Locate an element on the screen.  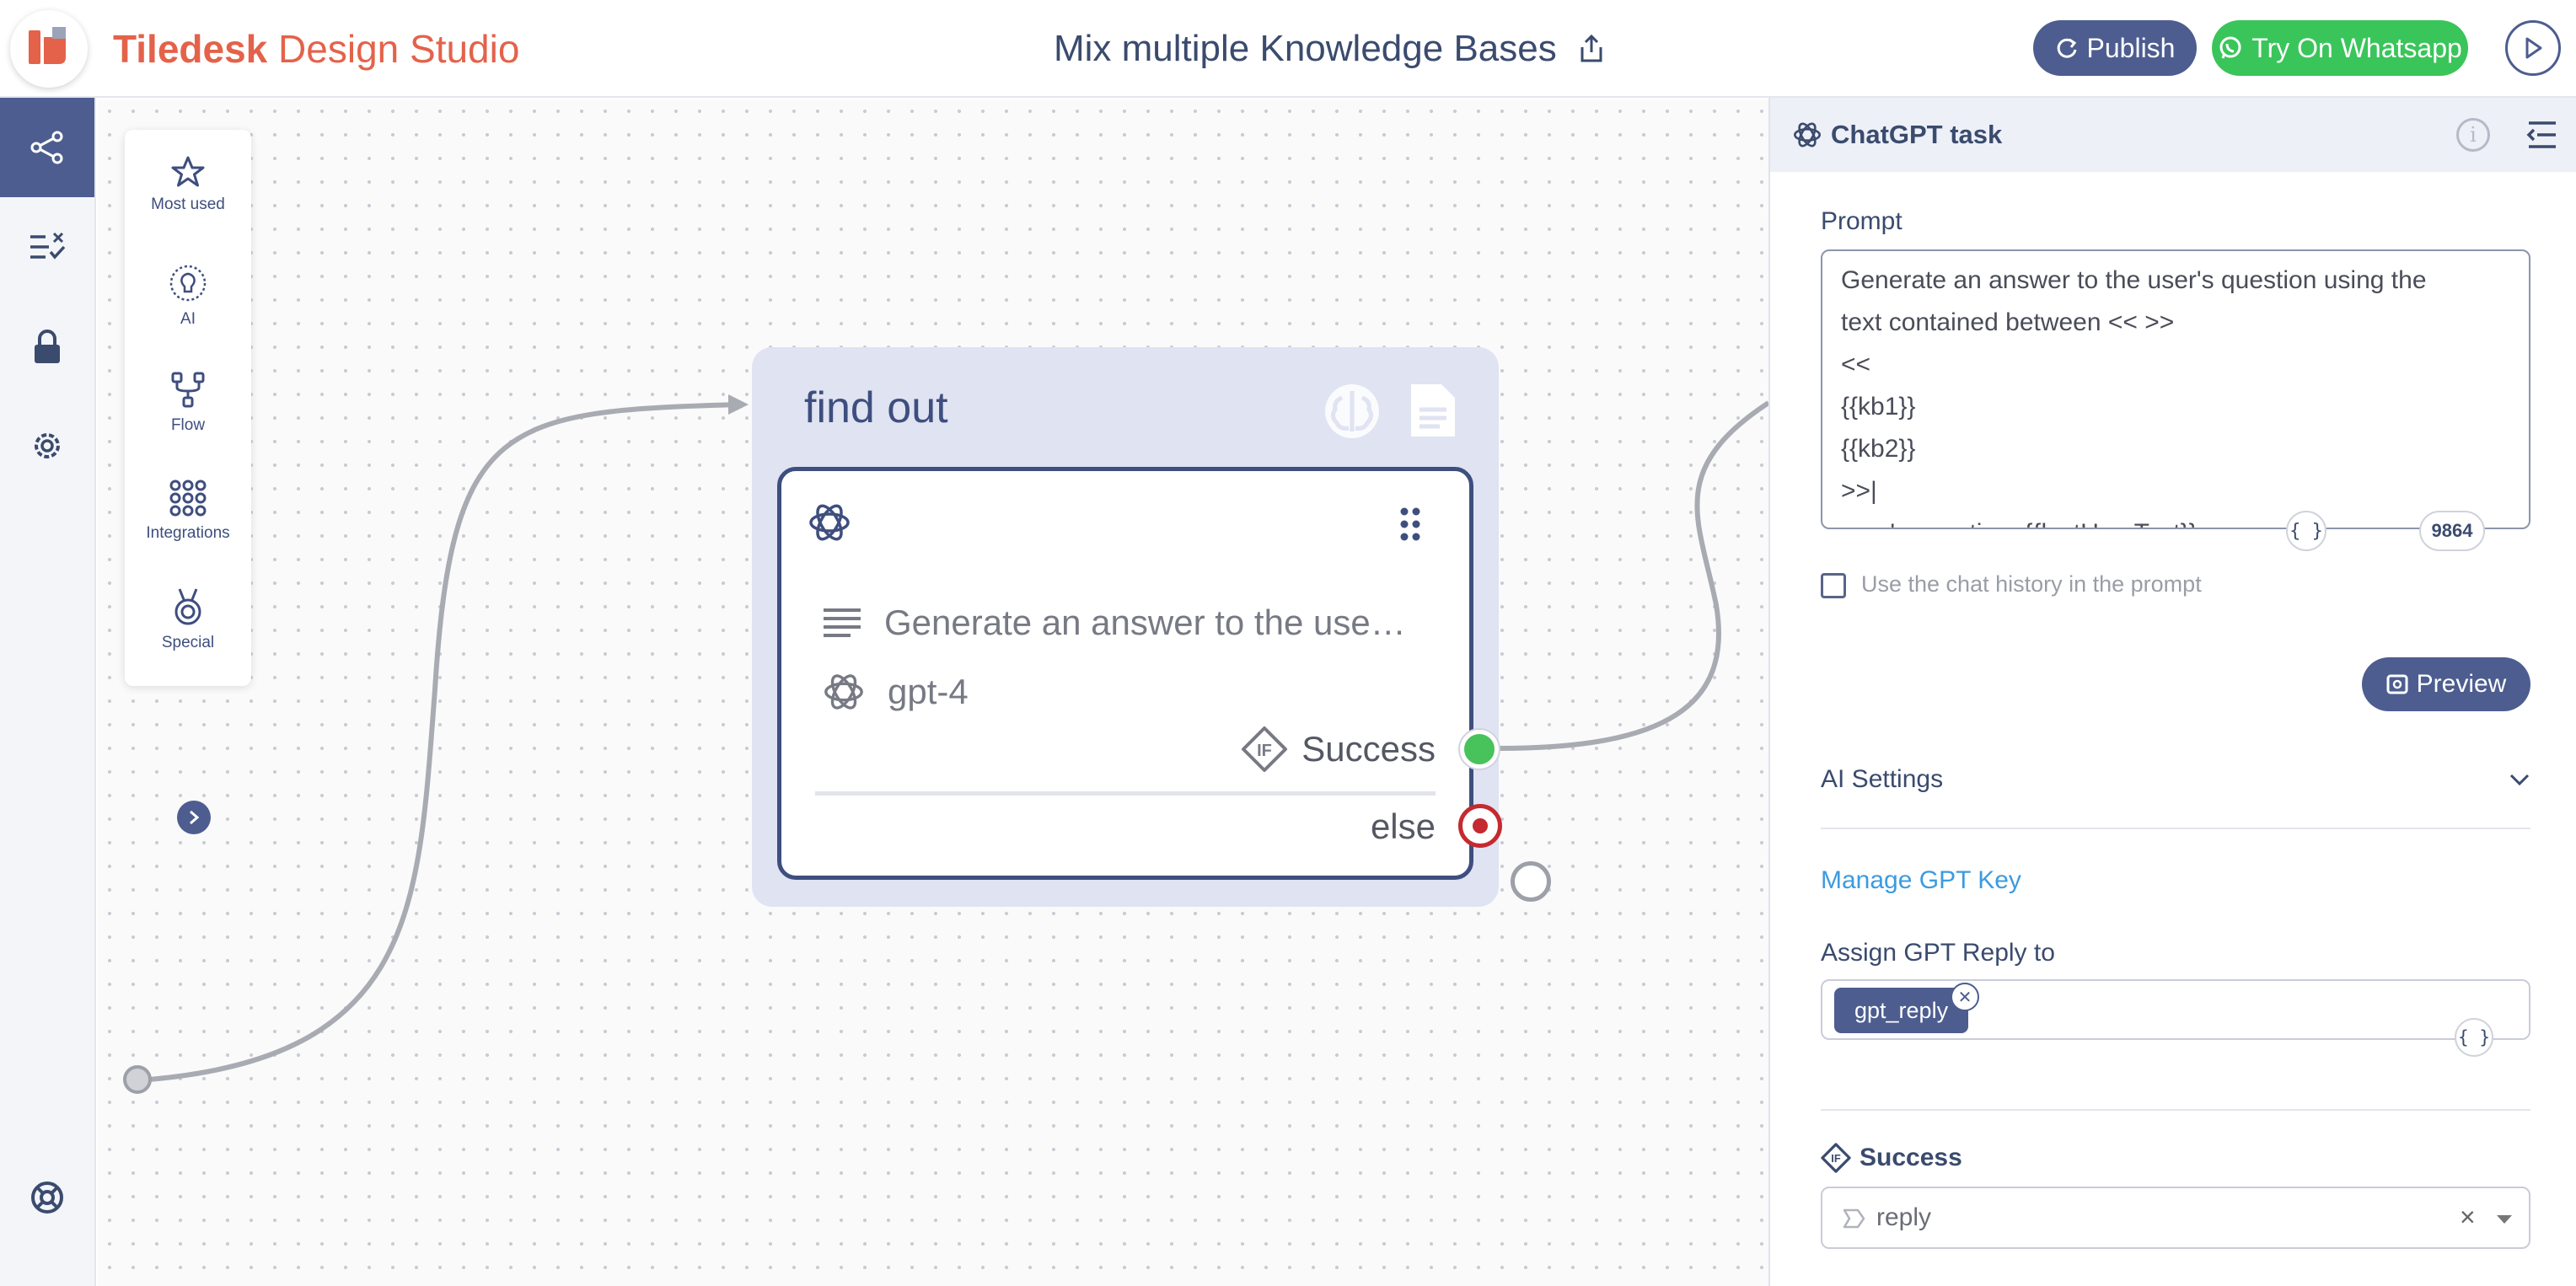
remove-tag-button: ✕ is located at coordinates (1965, 997).